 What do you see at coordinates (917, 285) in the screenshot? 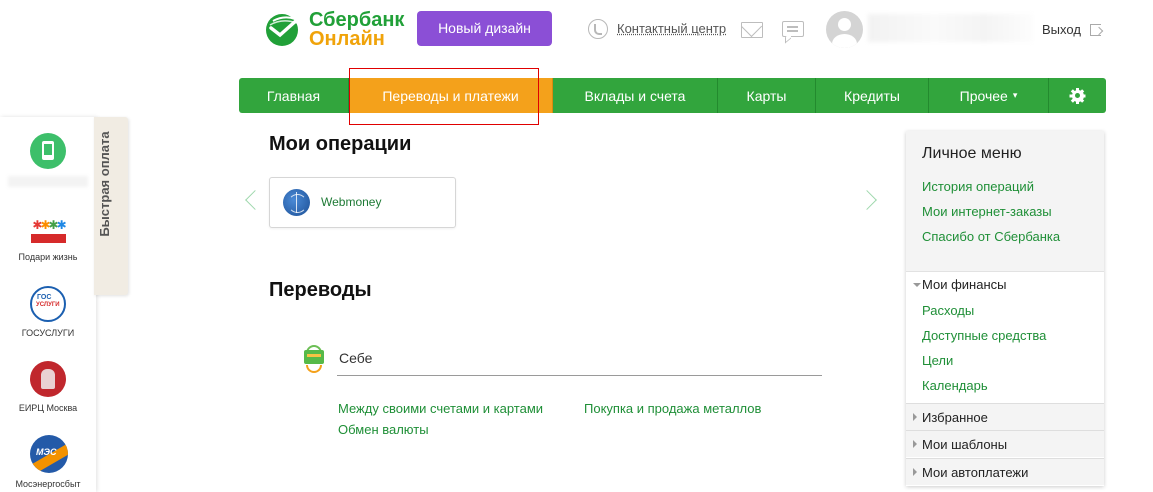
I see `chevron-down-icon` at bounding box center [917, 285].